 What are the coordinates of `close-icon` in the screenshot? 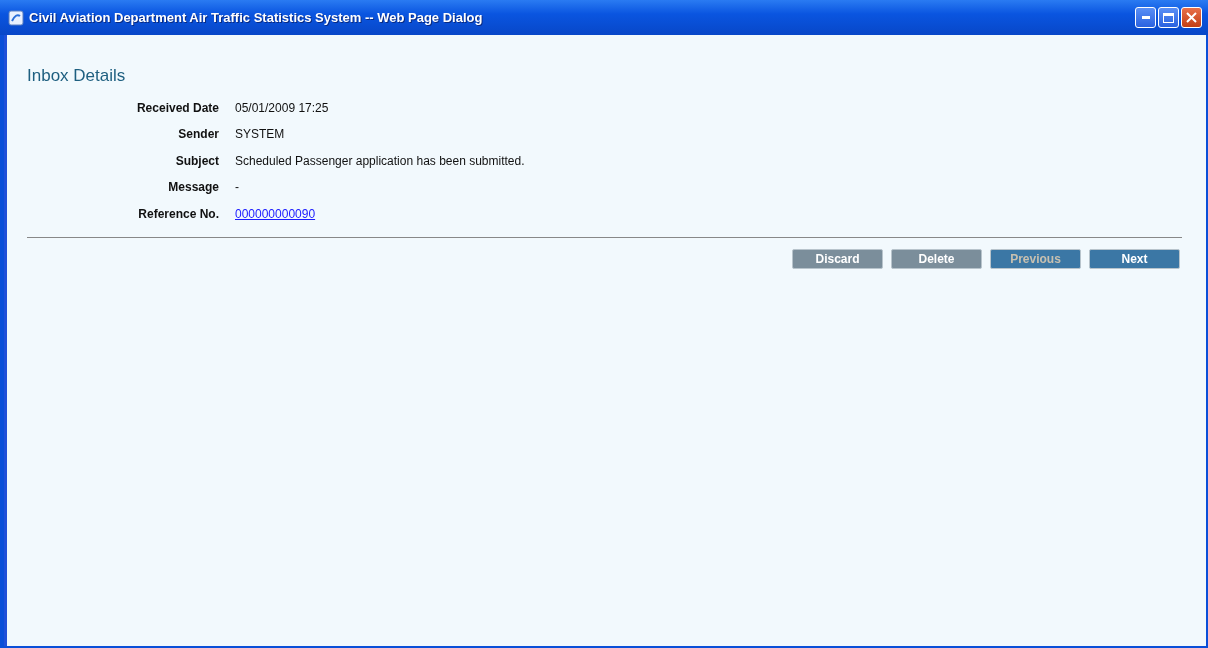 It's located at (1191, 17).